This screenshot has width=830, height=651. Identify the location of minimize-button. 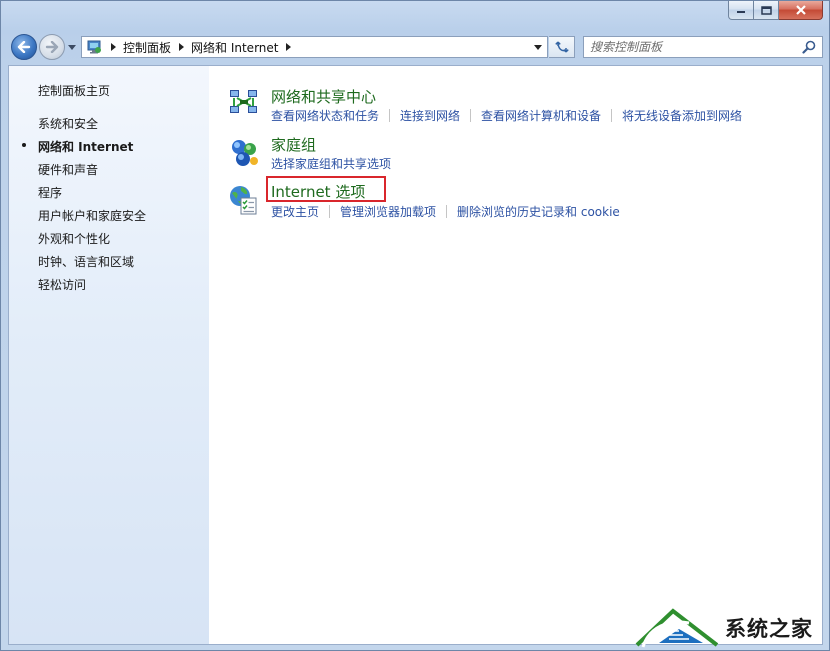
(741, 10).